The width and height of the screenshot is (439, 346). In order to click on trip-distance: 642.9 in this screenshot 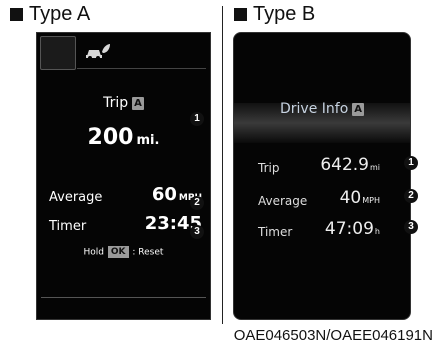, I will do `click(344, 165)`.